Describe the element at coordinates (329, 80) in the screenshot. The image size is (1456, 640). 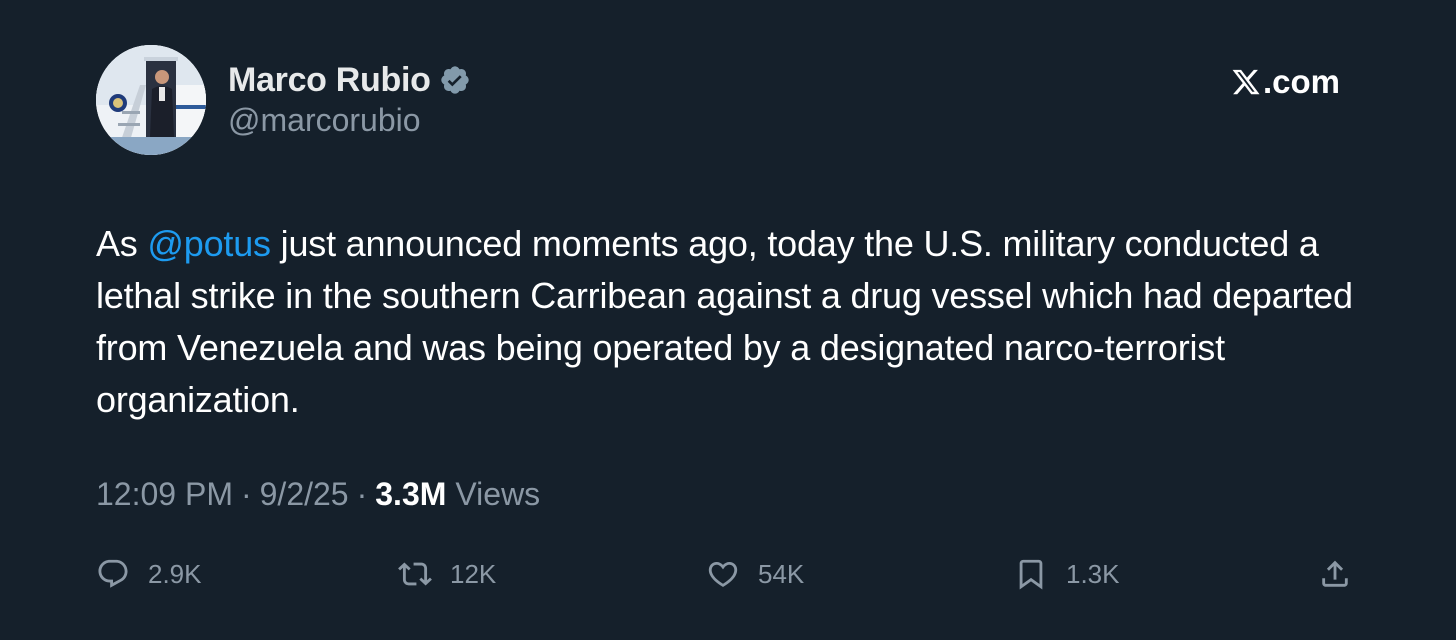
I see `author-display-name: Marco Rubio` at that location.